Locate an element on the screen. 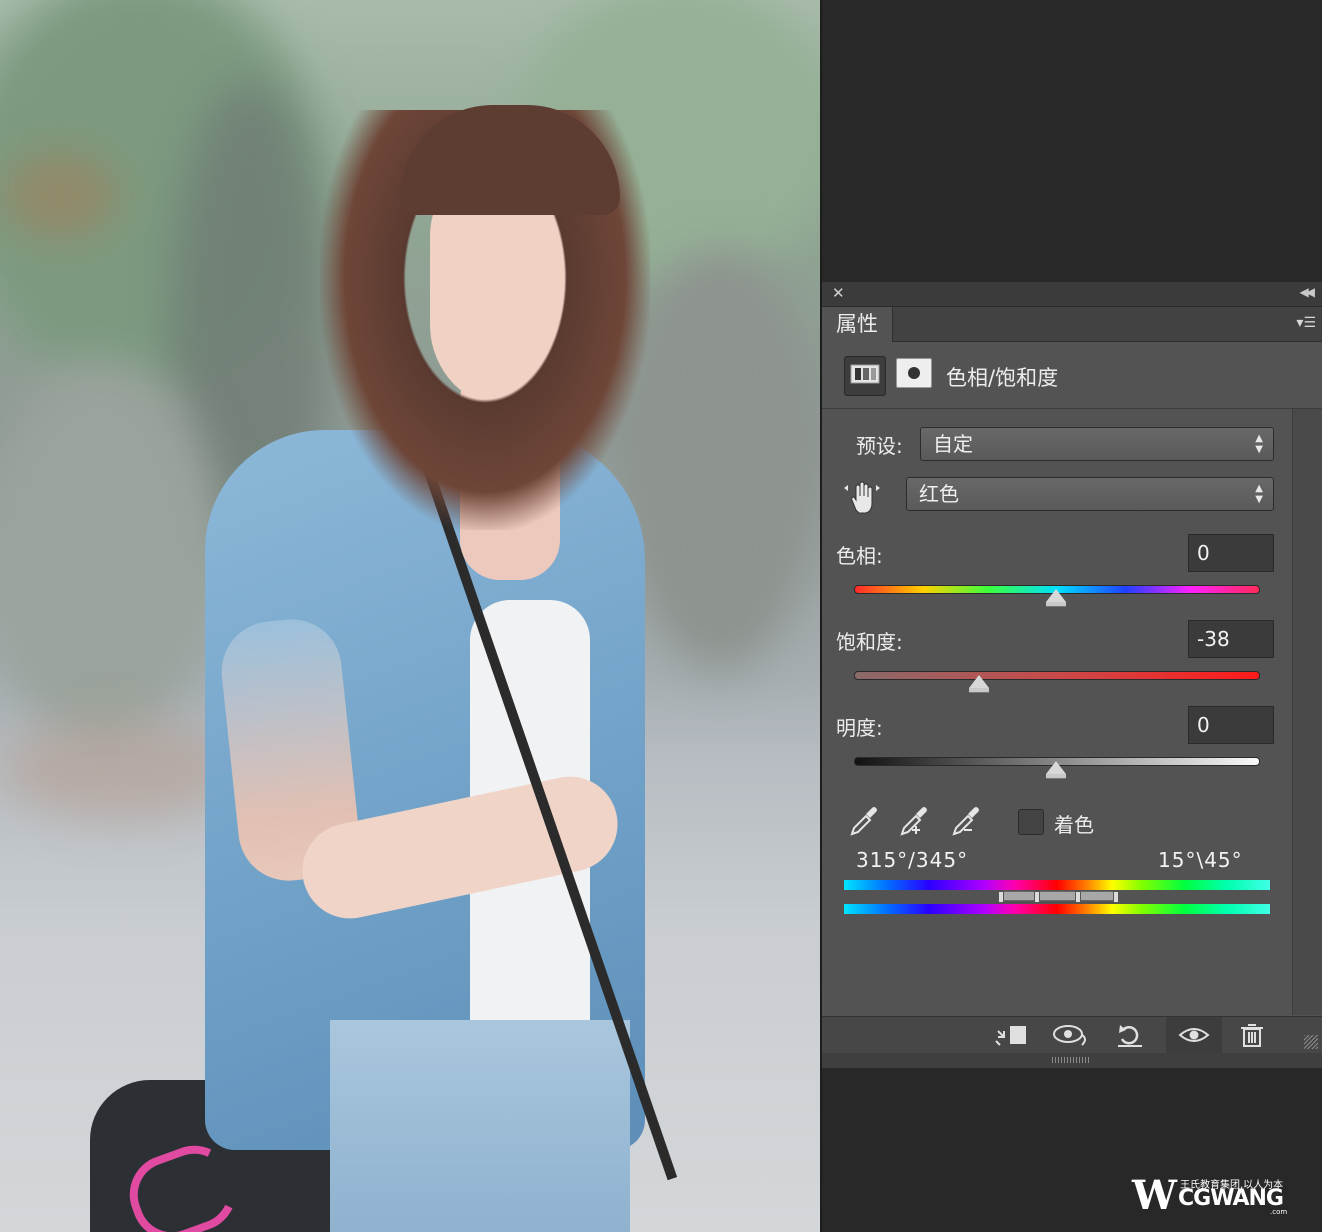  layer-mask-icon is located at coordinates (914, 373).